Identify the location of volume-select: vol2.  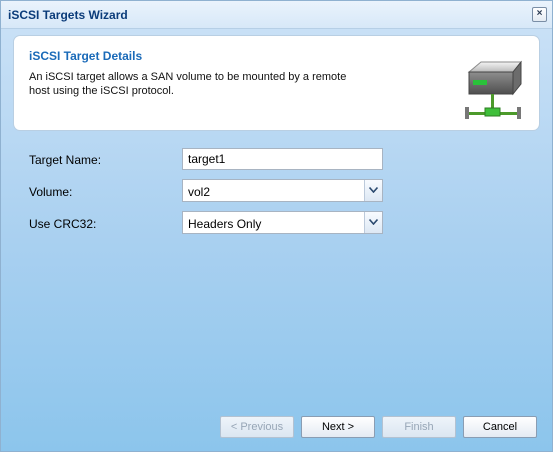
(282, 190).